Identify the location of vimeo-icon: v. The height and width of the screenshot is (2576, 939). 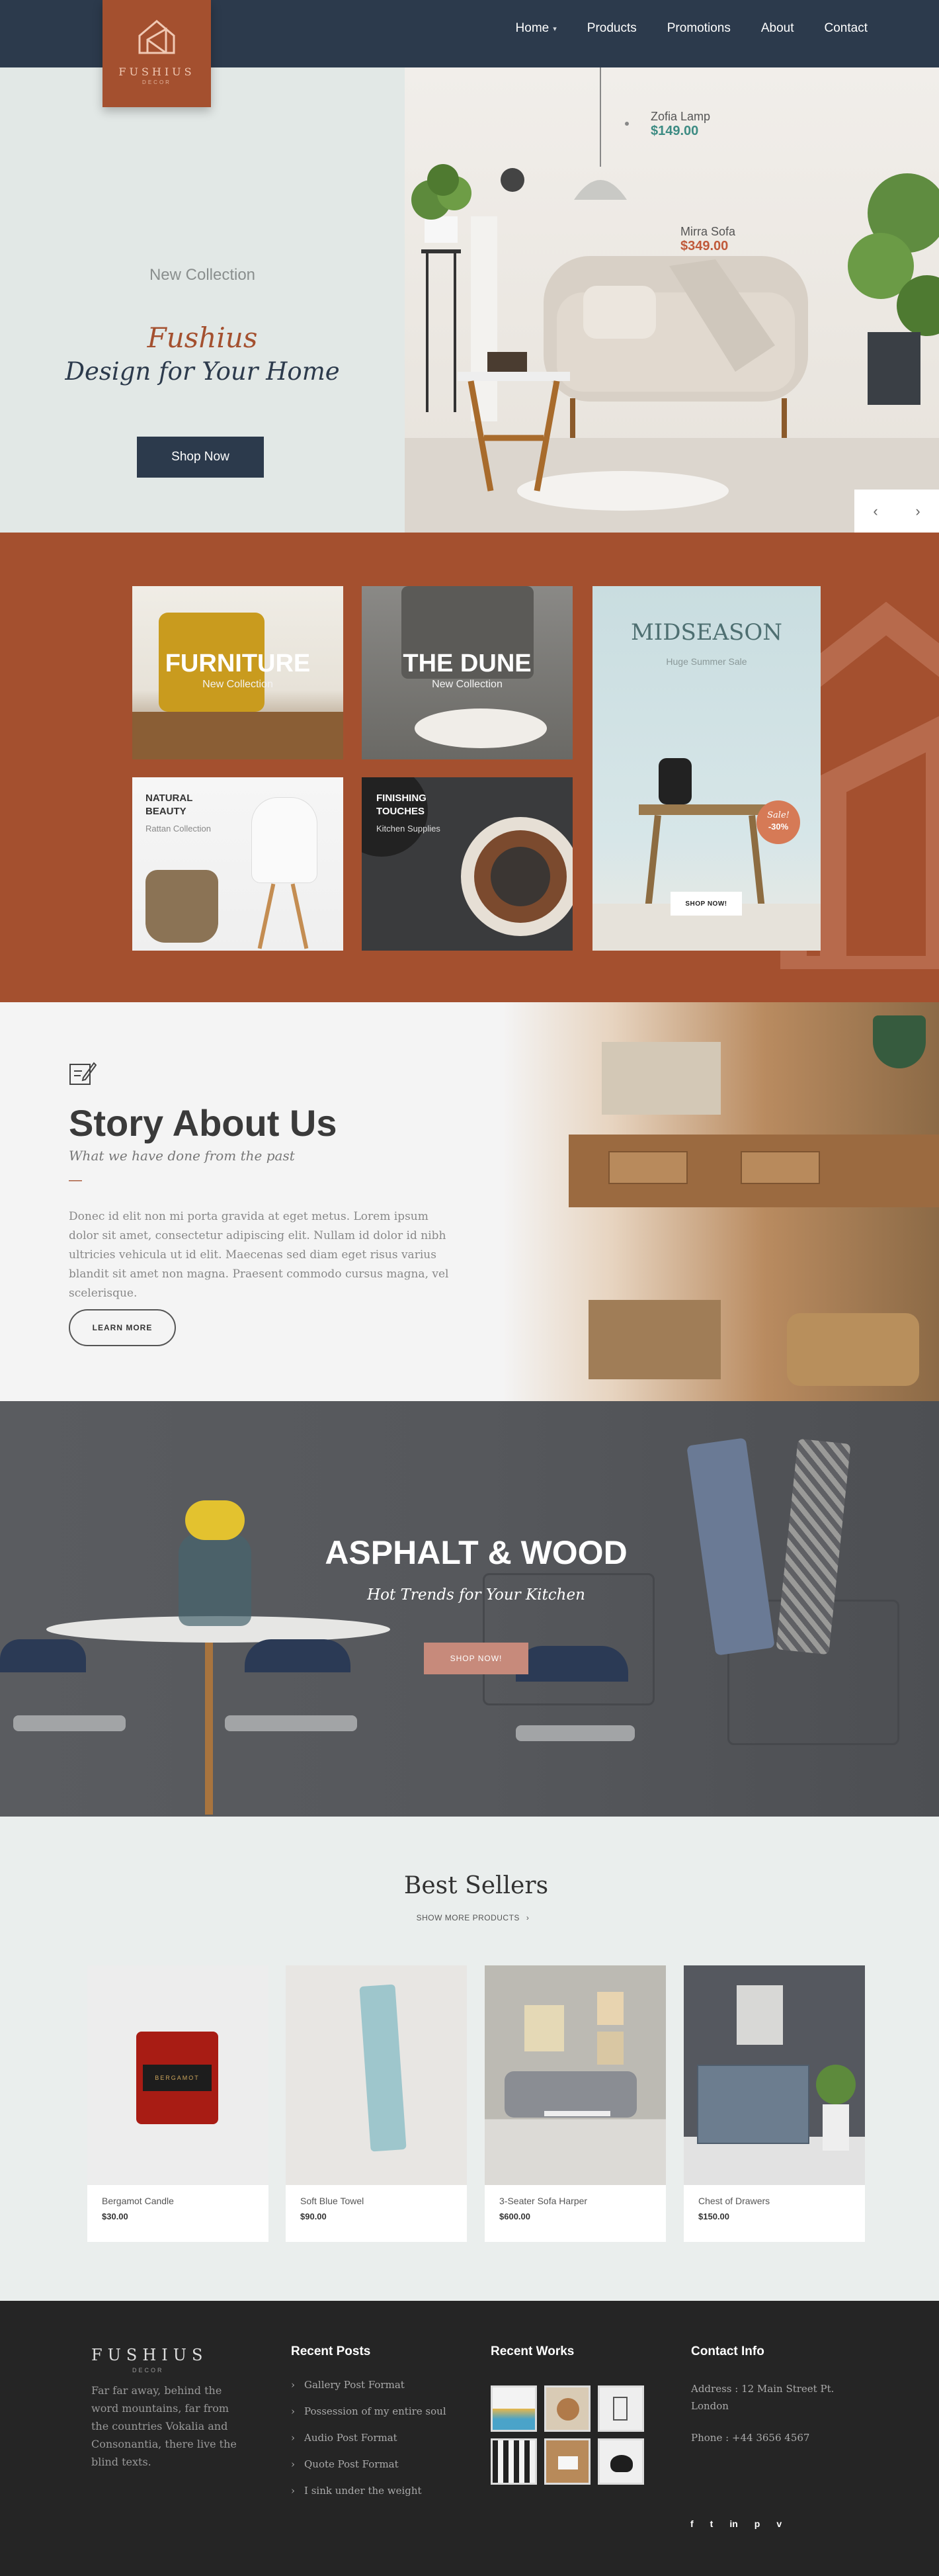
(779, 2523).